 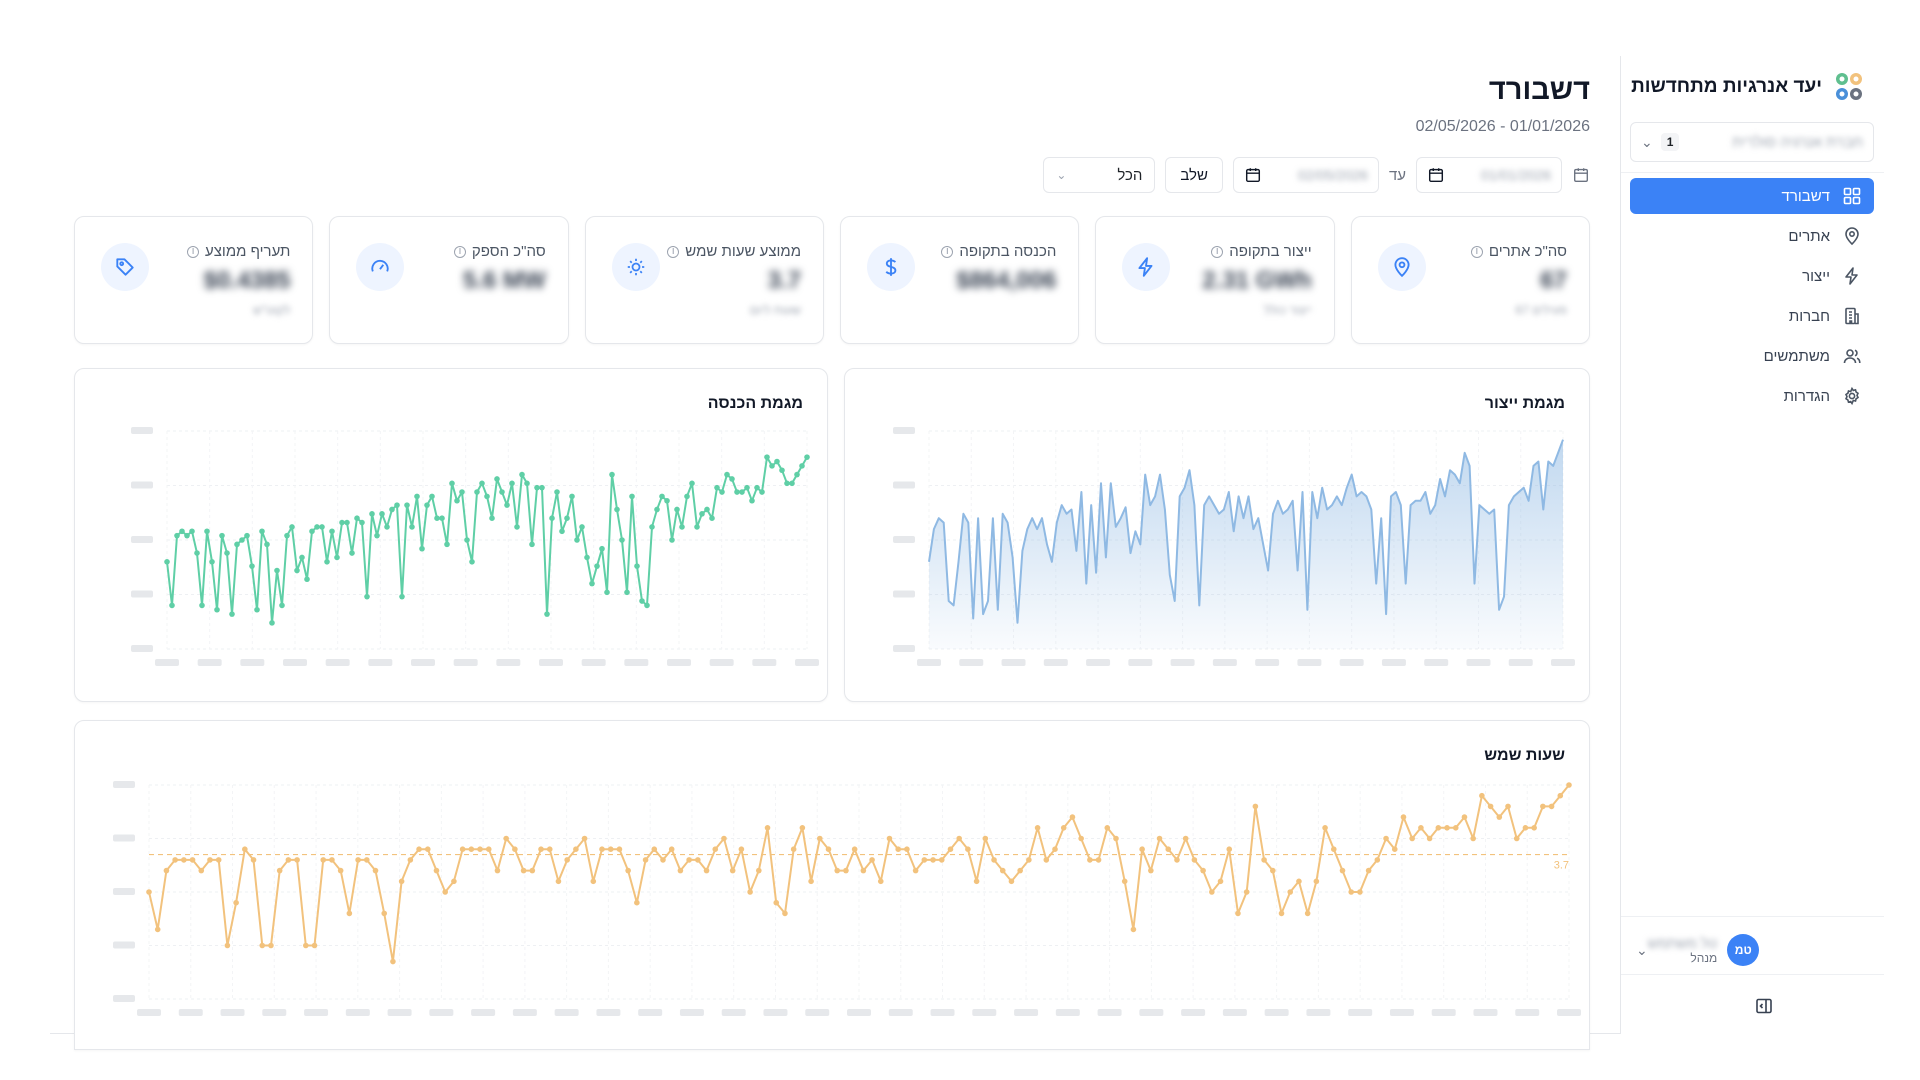 What do you see at coordinates (1305, 175) in the screenshot?
I see `to-date-input: 02/05/2026` at bounding box center [1305, 175].